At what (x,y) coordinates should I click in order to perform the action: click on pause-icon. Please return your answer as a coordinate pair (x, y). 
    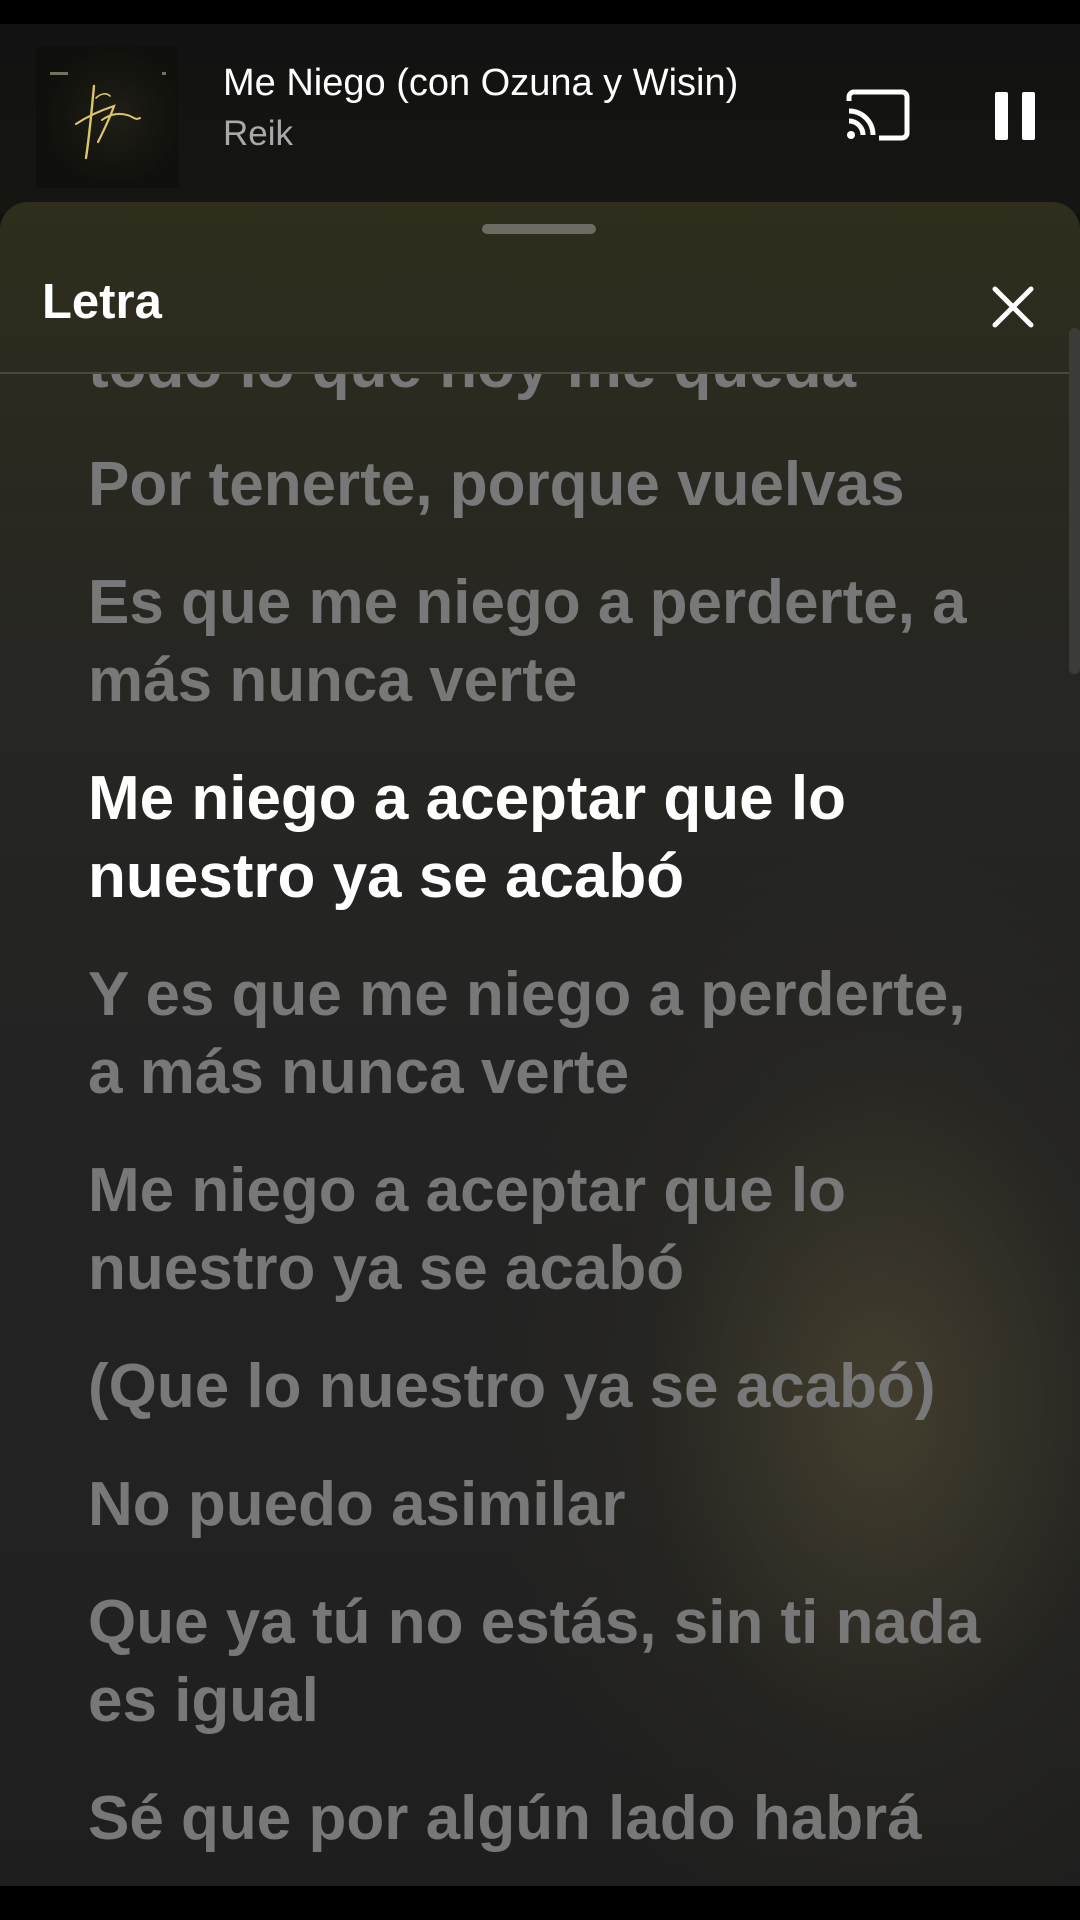
    Looking at the image, I should click on (1015, 116).